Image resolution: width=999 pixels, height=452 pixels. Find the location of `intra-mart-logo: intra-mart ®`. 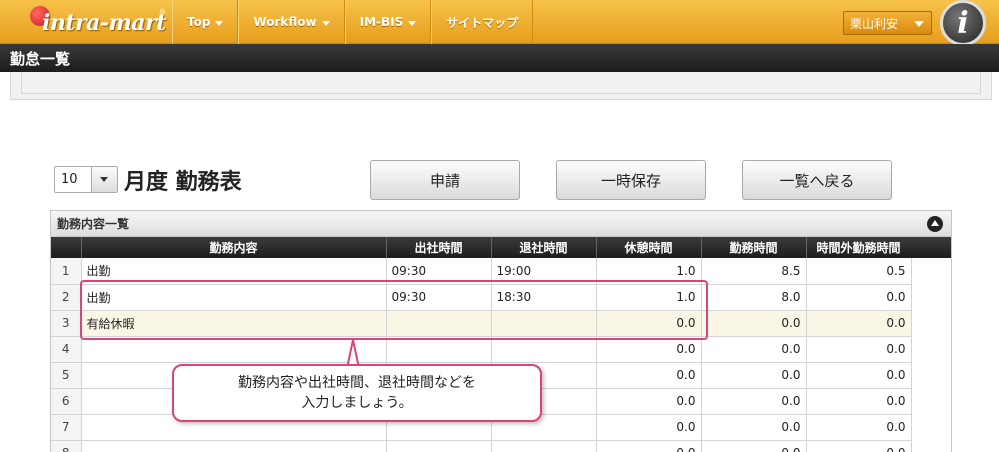

intra-mart-logo: intra-mart ® is located at coordinates (100, 22).